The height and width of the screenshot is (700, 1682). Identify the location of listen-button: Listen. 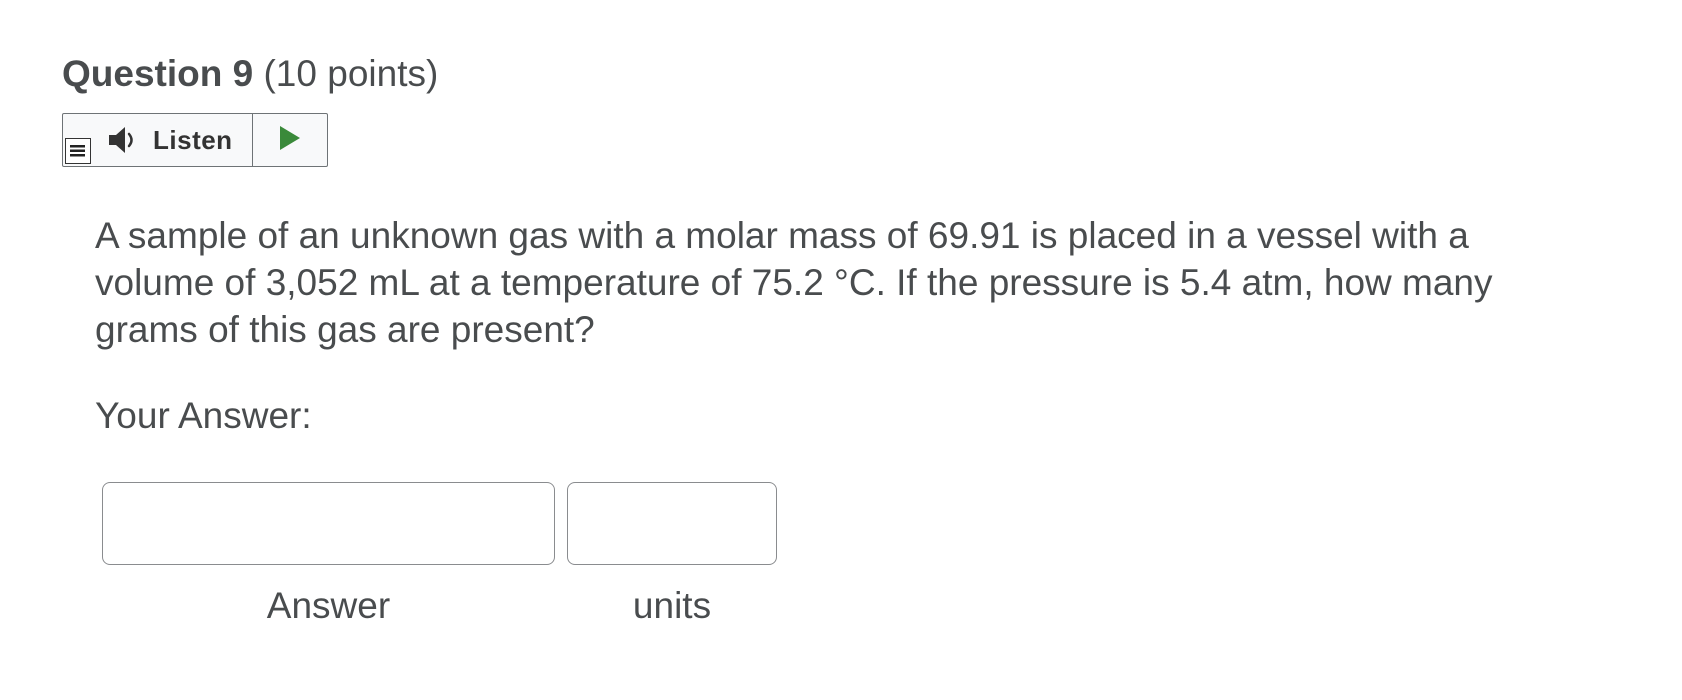
(158, 140).